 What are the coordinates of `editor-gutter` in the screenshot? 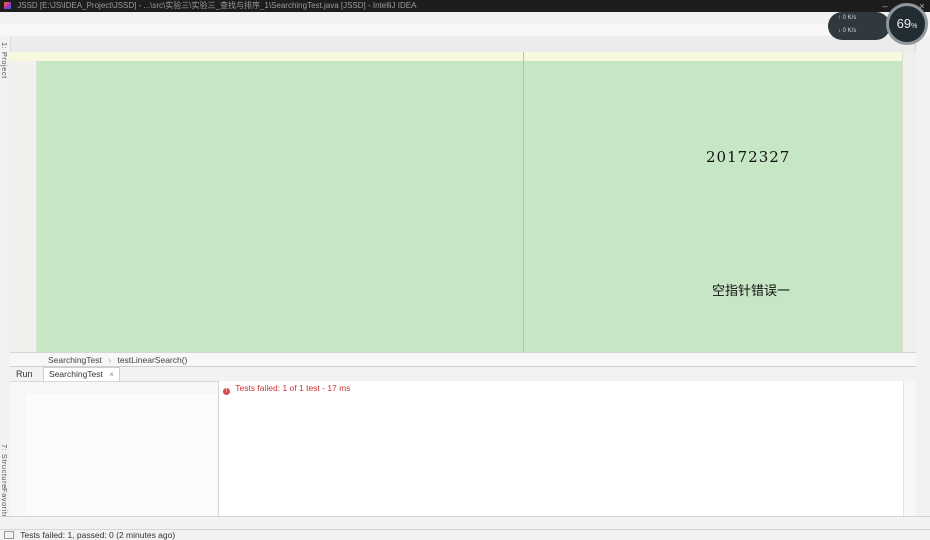 It's located at (23, 202).